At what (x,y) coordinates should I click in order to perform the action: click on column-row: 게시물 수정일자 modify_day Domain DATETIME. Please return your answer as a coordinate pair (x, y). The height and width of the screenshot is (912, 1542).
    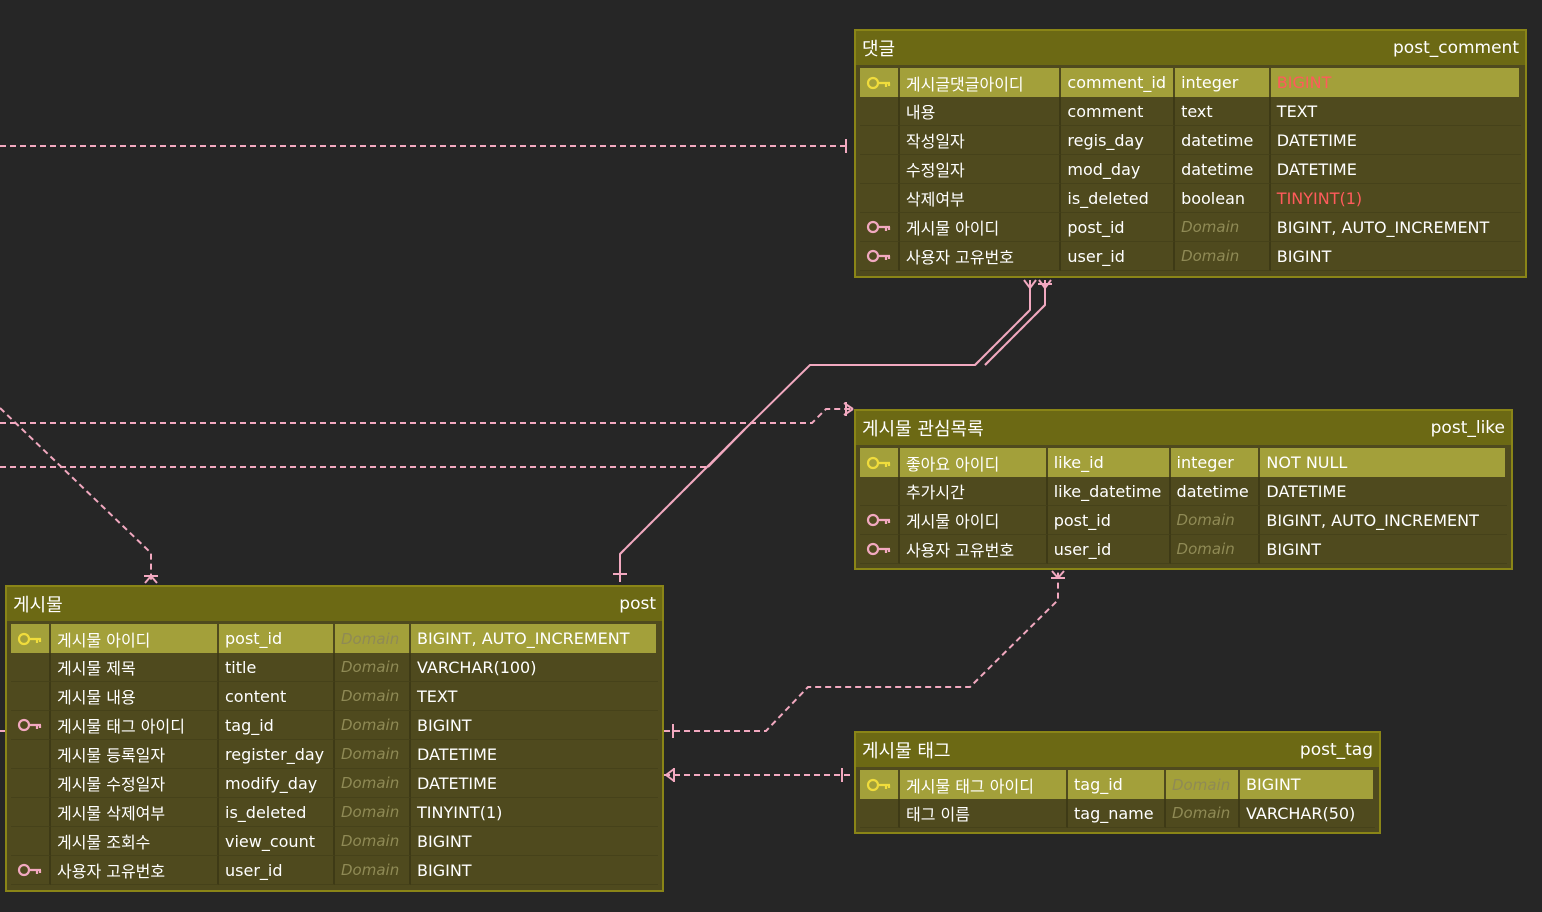
    Looking at the image, I should click on (334, 783).